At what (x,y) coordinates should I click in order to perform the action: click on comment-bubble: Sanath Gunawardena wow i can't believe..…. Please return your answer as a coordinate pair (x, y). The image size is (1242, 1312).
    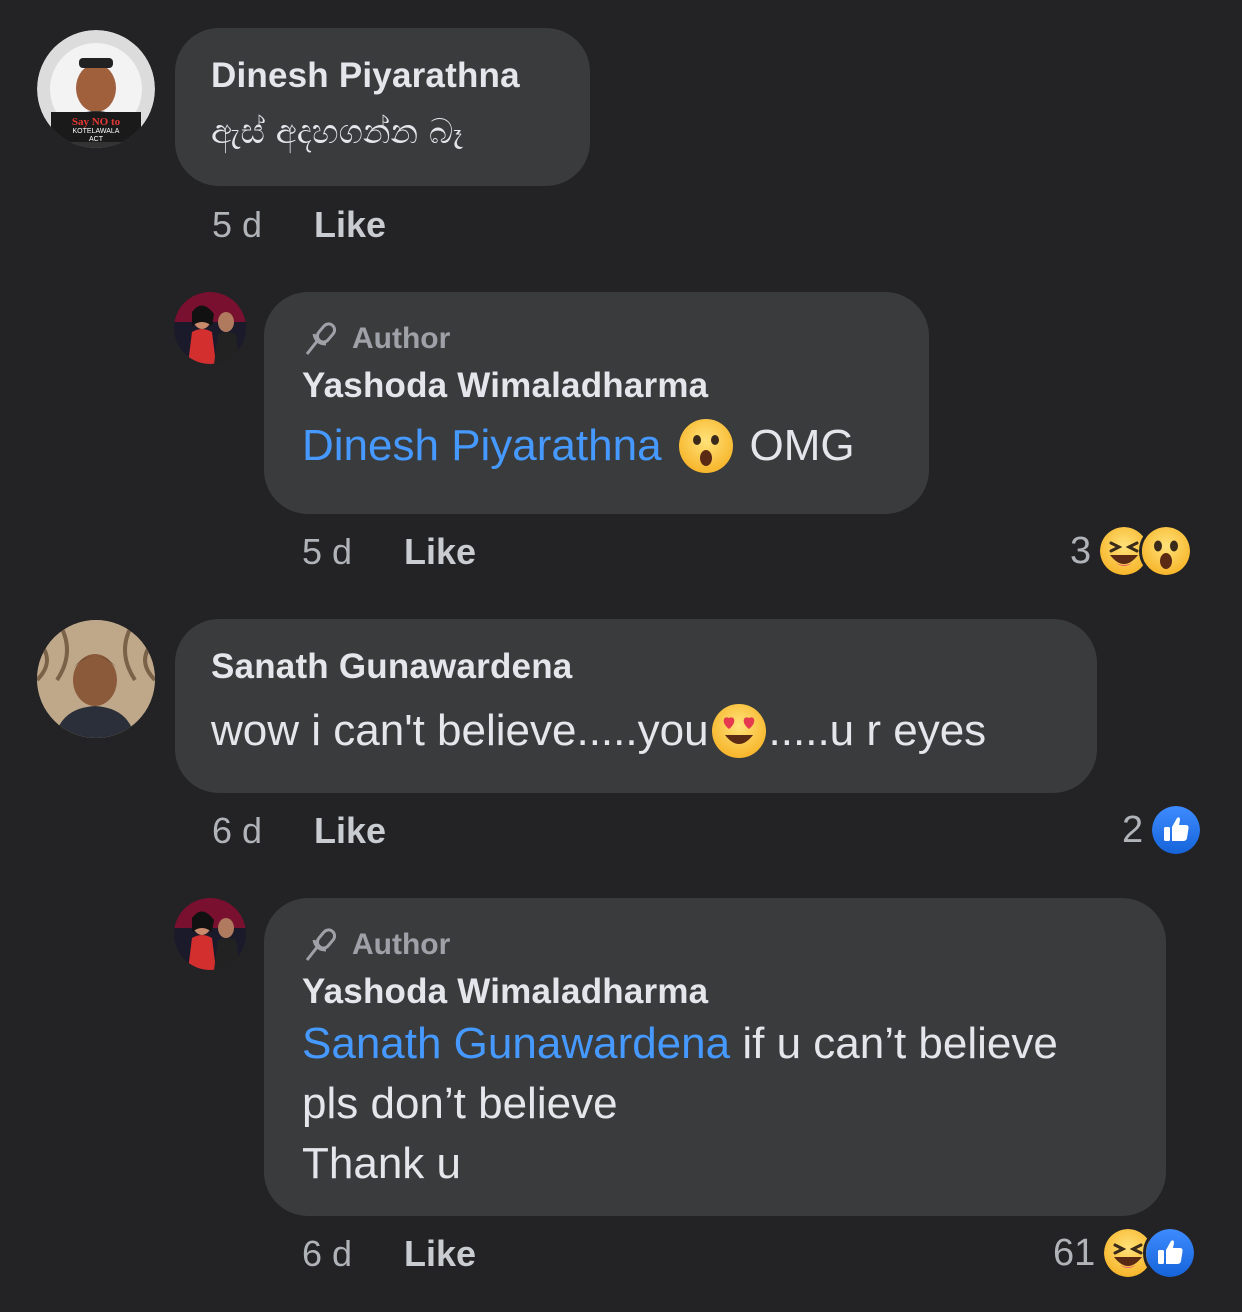
    Looking at the image, I should click on (636, 706).